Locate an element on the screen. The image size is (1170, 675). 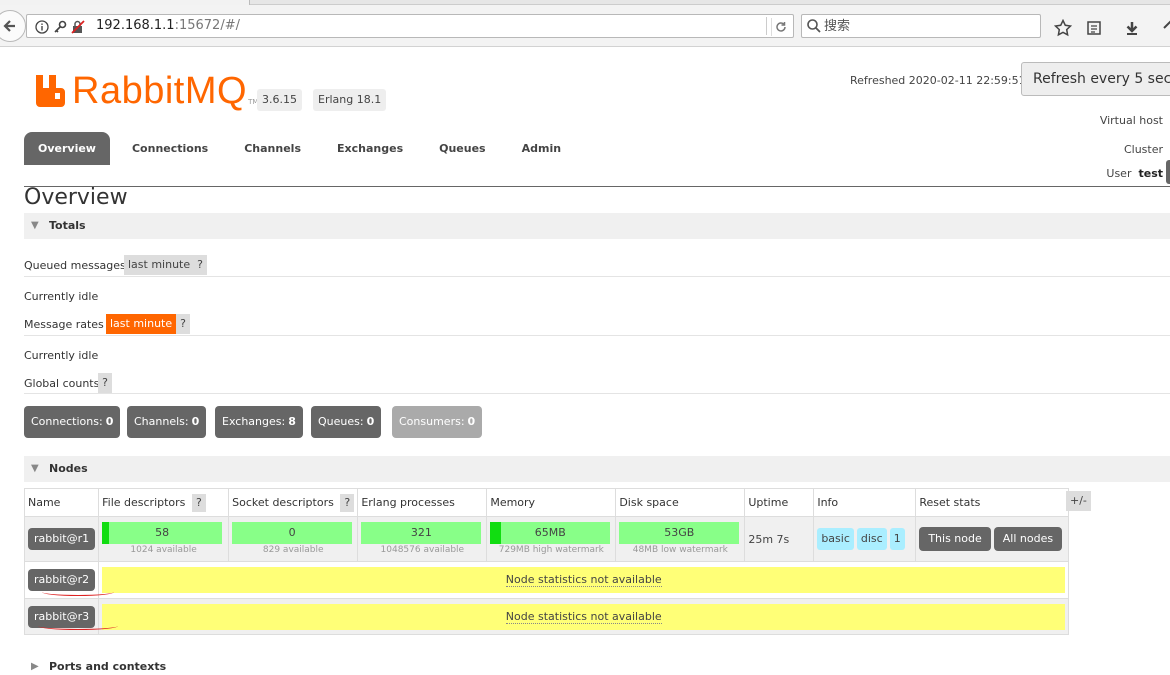
reset-all-nodes-button: All nodes is located at coordinates (1028, 539).